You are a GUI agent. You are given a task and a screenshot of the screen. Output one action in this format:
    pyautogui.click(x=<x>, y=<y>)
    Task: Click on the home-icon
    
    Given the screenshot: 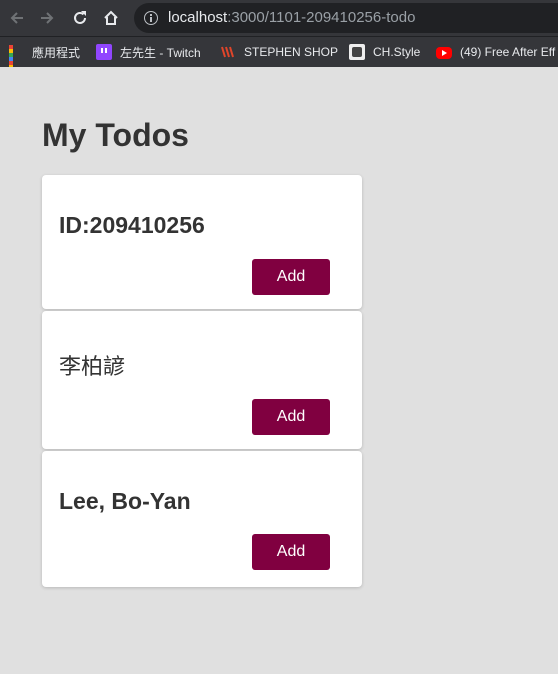 What is the action you would take?
    pyautogui.click(x=111, y=17)
    